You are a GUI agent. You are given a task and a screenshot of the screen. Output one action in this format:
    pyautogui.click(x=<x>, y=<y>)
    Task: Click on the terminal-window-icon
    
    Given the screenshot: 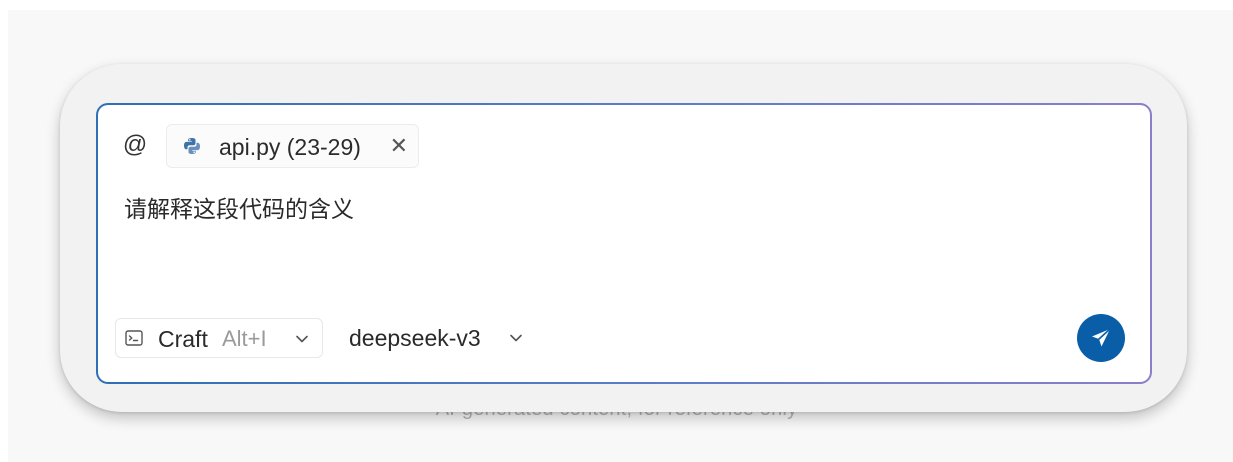 What is the action you would take?
    pyautogui.click(x=134, y=338)
    